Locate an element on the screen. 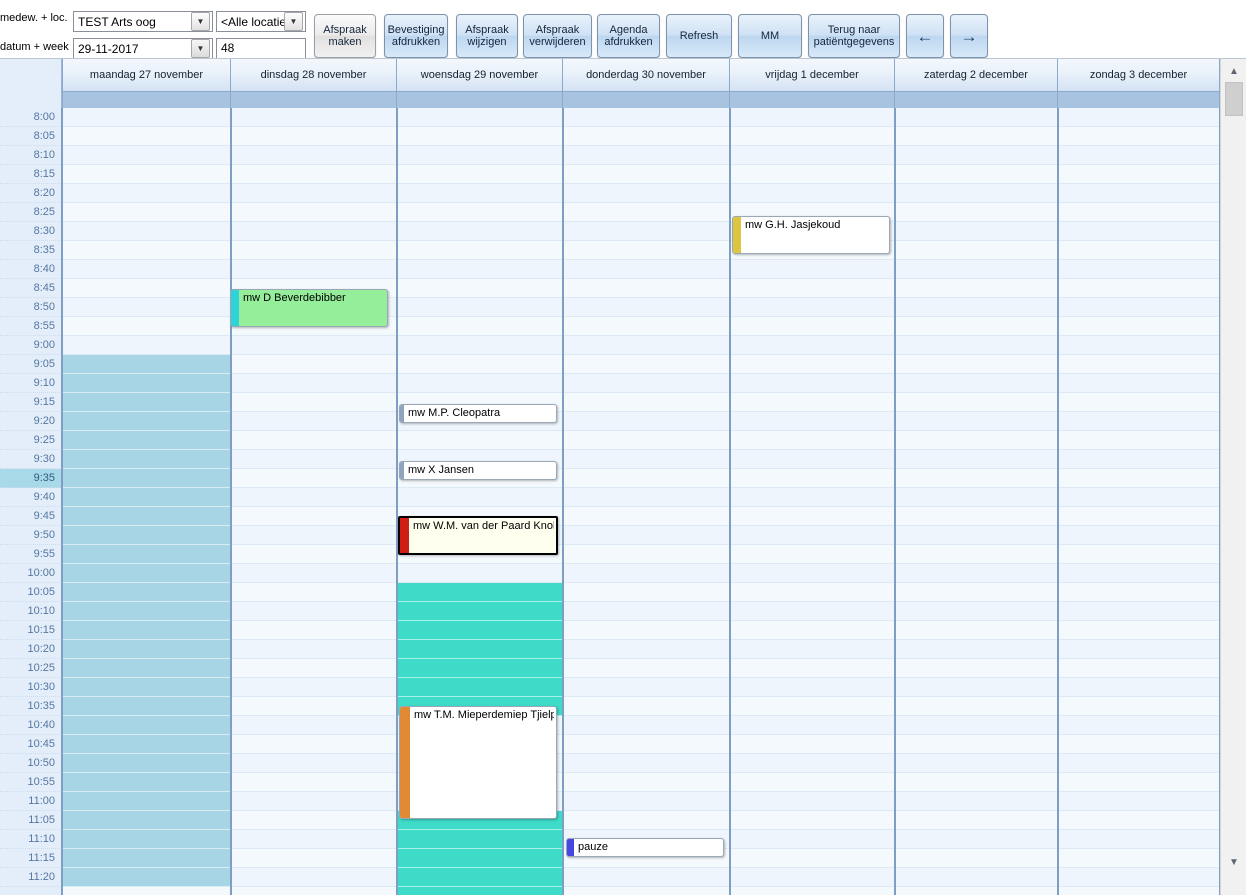  day-header-donderdag-30-november: donderdag 30 november is located at coordinates (646, 83).